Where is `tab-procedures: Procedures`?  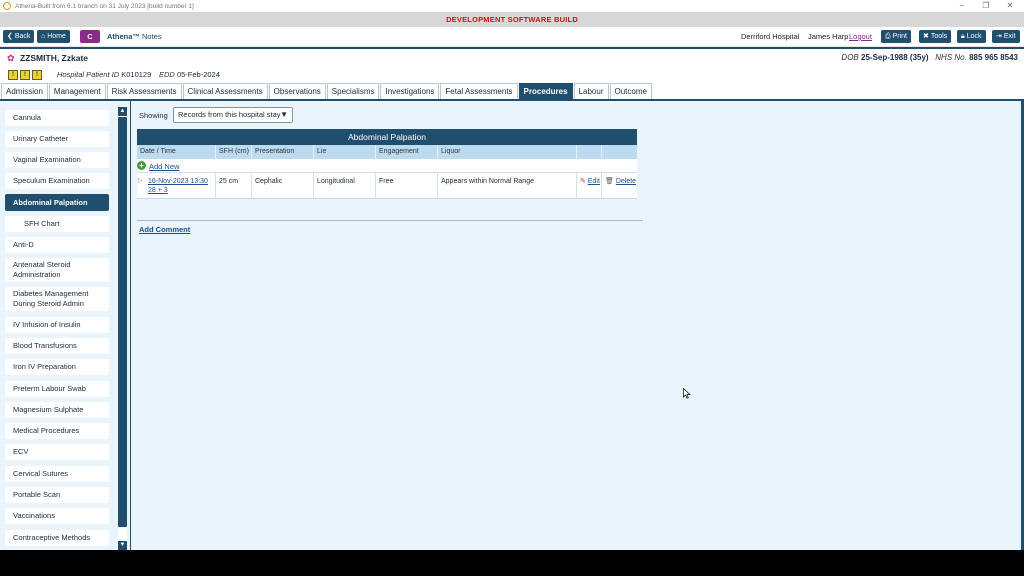 tab-procedures: Procedures is located at coordinates (545, 91).